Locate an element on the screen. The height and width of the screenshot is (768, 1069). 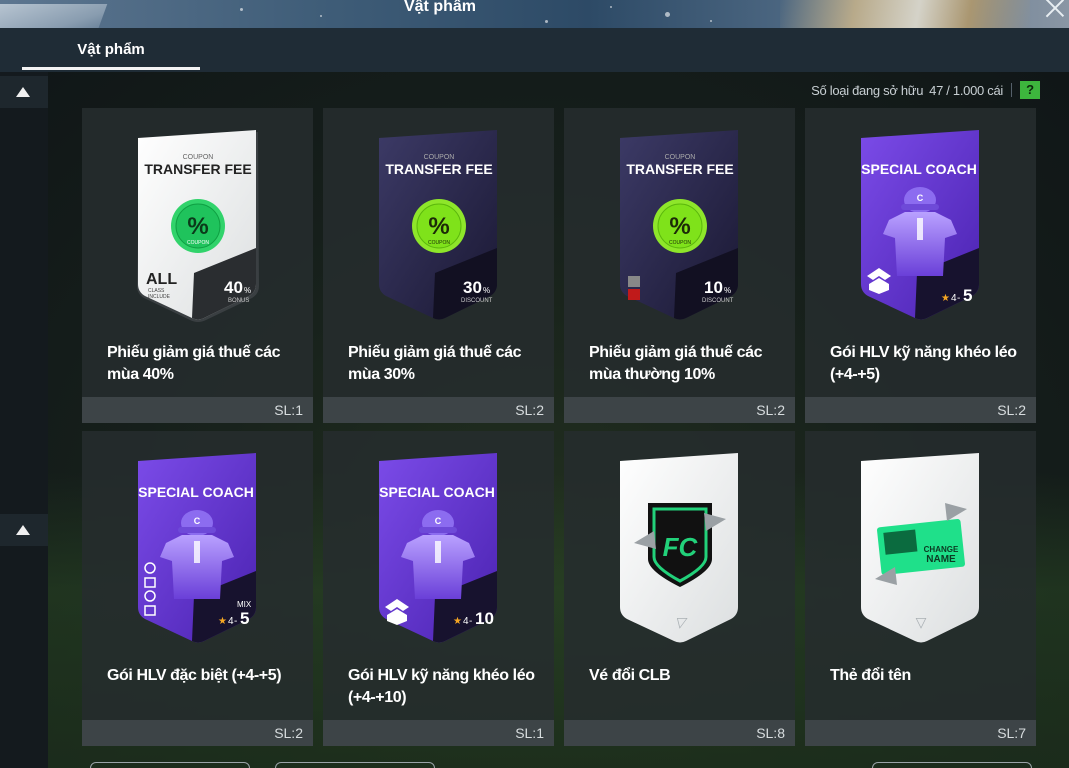
item-name: Gói HLV kỹ năng khéo léo (+4-+5) is located at coordinates (923, 363).